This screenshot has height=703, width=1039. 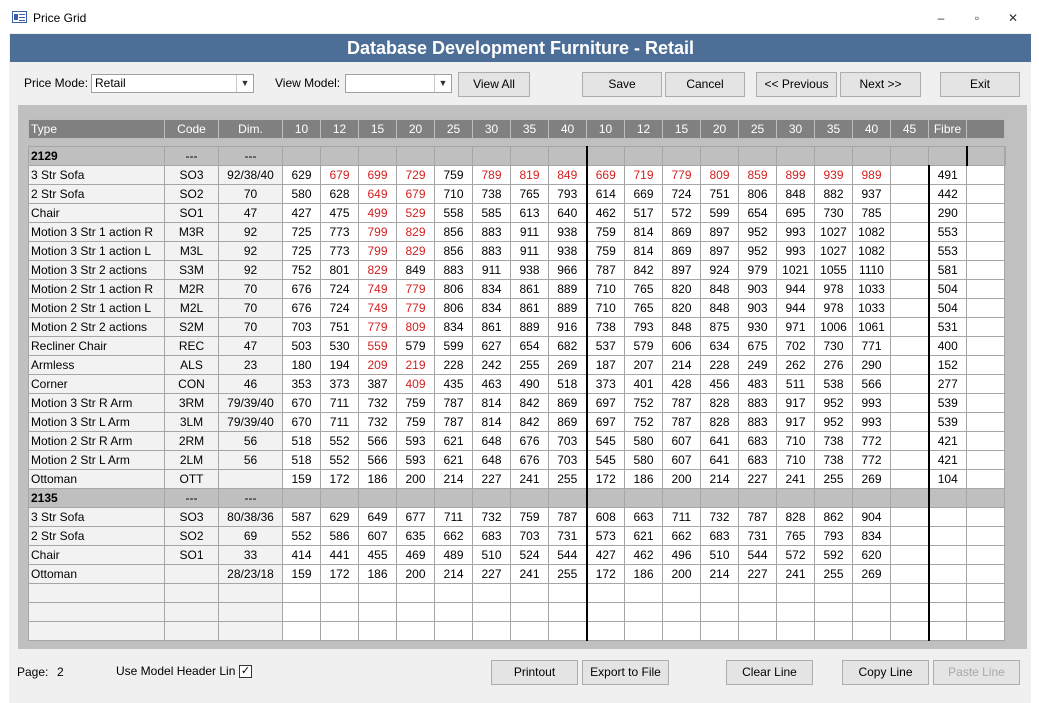 I want to click on price-cell: 978, so click(x=833, y=308).